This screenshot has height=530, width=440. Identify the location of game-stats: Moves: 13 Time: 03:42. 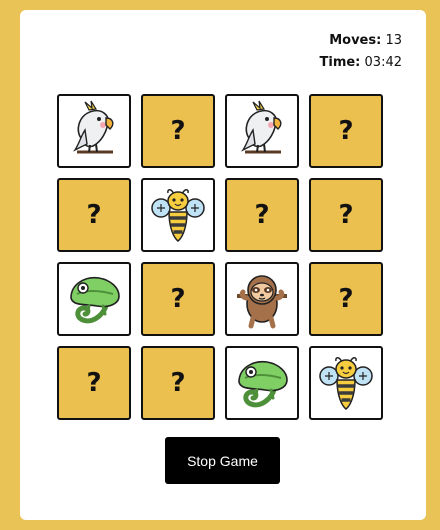
(361, 52).